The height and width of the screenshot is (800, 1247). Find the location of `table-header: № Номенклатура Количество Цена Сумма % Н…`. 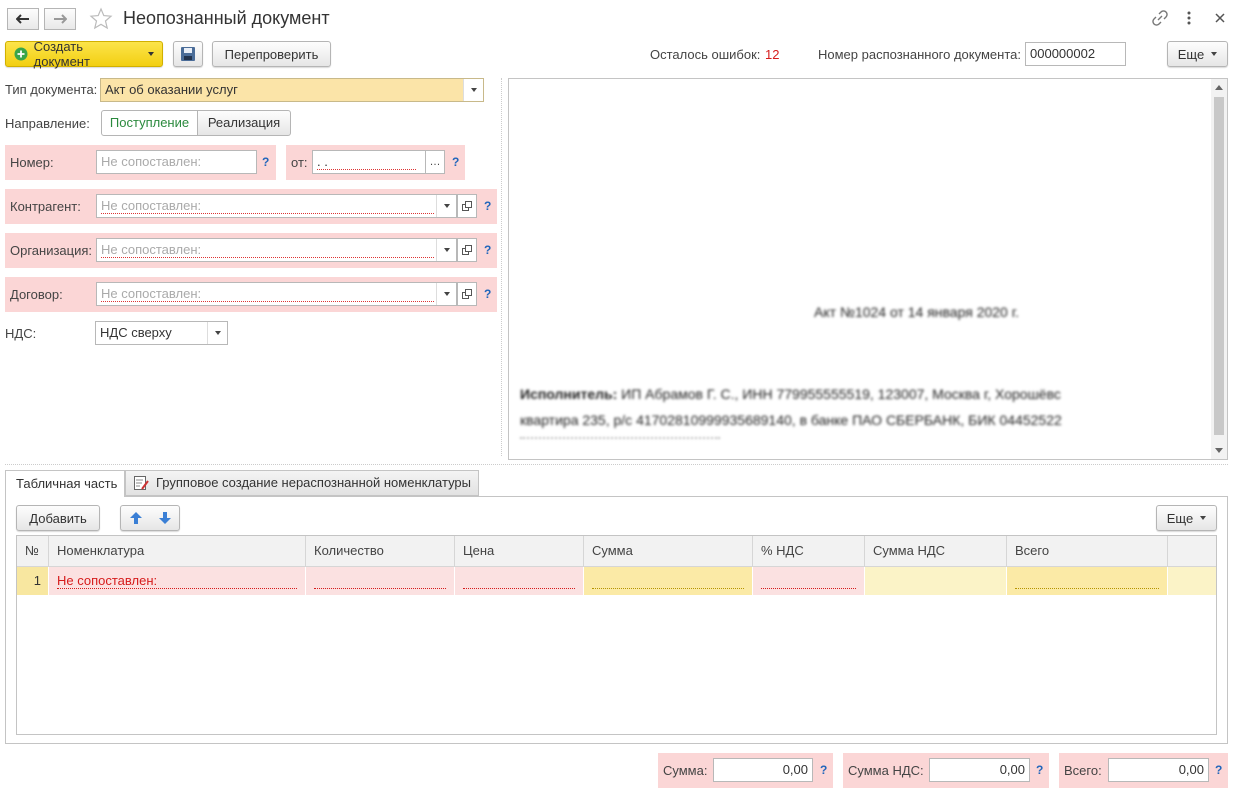

table-header: № Номенклатура Количество Цена Сумма % Н… is located at coordinates (616, 551).